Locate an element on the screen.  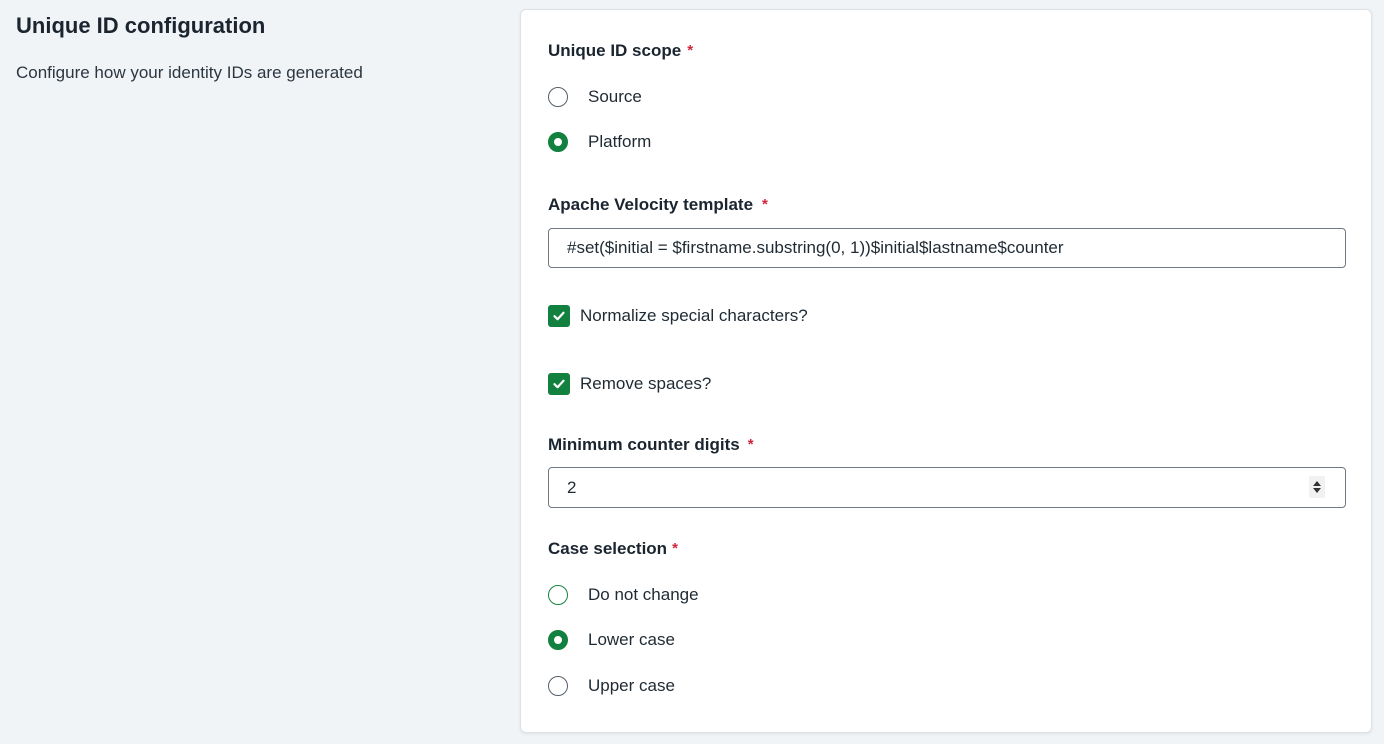
scope-platform-label: Platform is located at coordinates (620, 141).